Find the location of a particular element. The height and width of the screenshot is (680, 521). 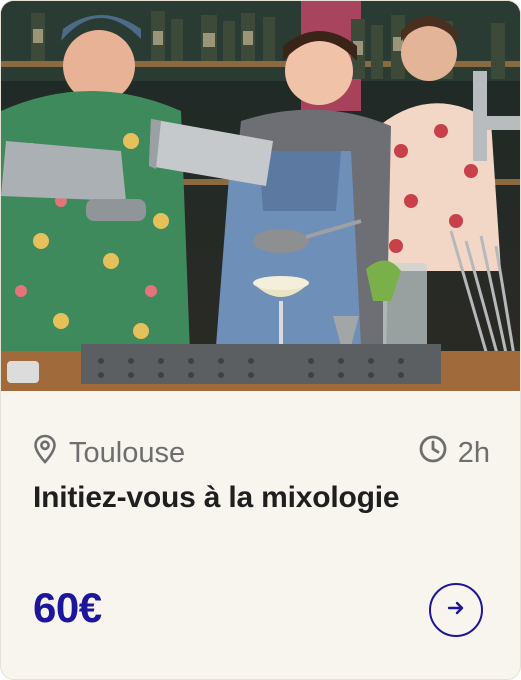

clock-icon is located at coordinates (438, 453).